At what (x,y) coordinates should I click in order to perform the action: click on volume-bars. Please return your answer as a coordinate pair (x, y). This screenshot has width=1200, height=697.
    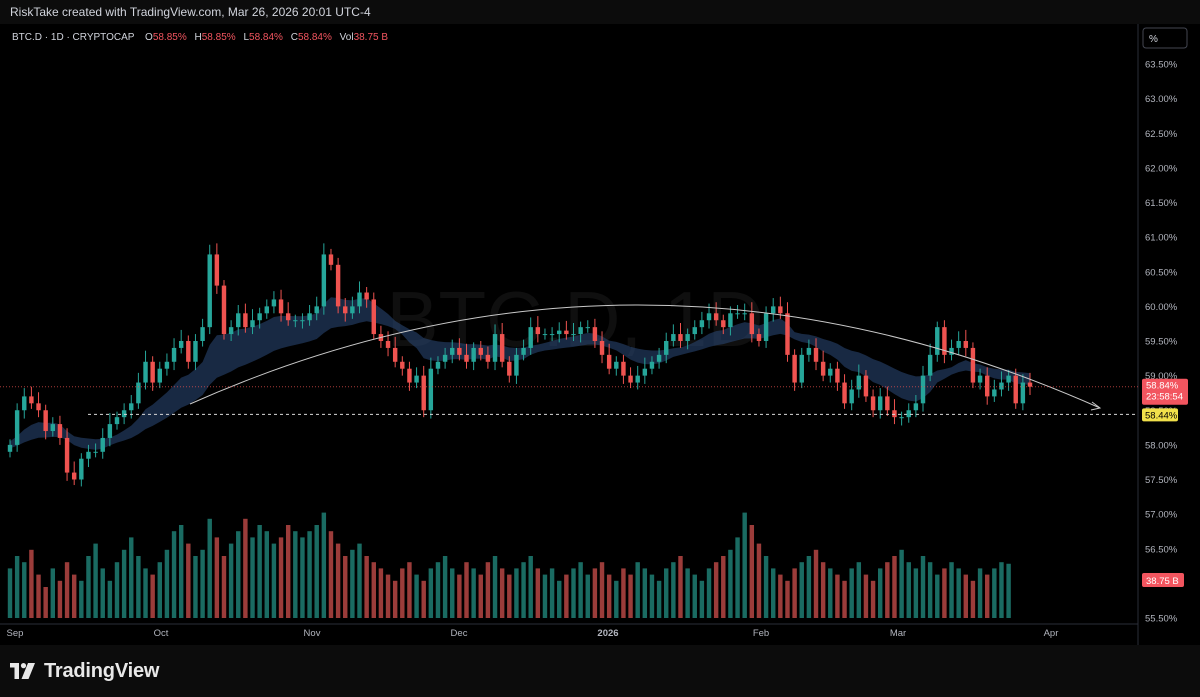
    Looking at the image, I should click on (509, 565).